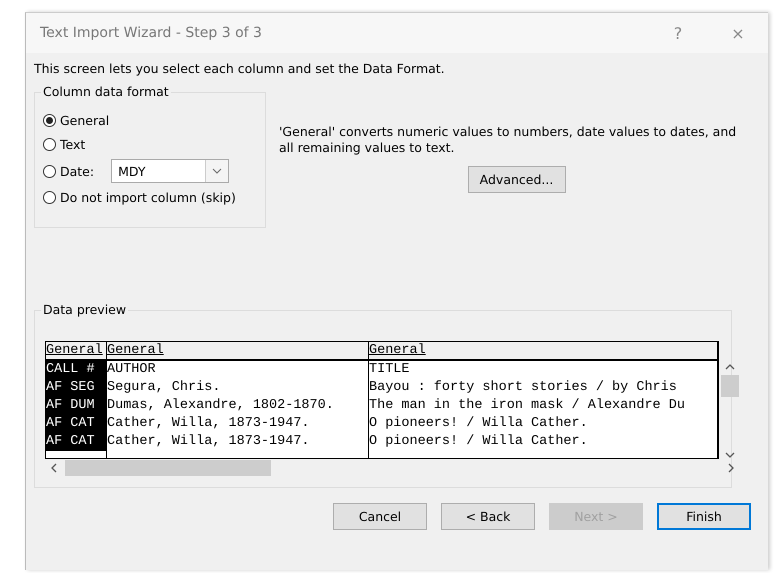  Describe the element at coordinates (508, 140) in the screenshot. I see `description-text: 'General' converts numeric values to numbers, date values to dates, and all remaining values to text.` at that location.